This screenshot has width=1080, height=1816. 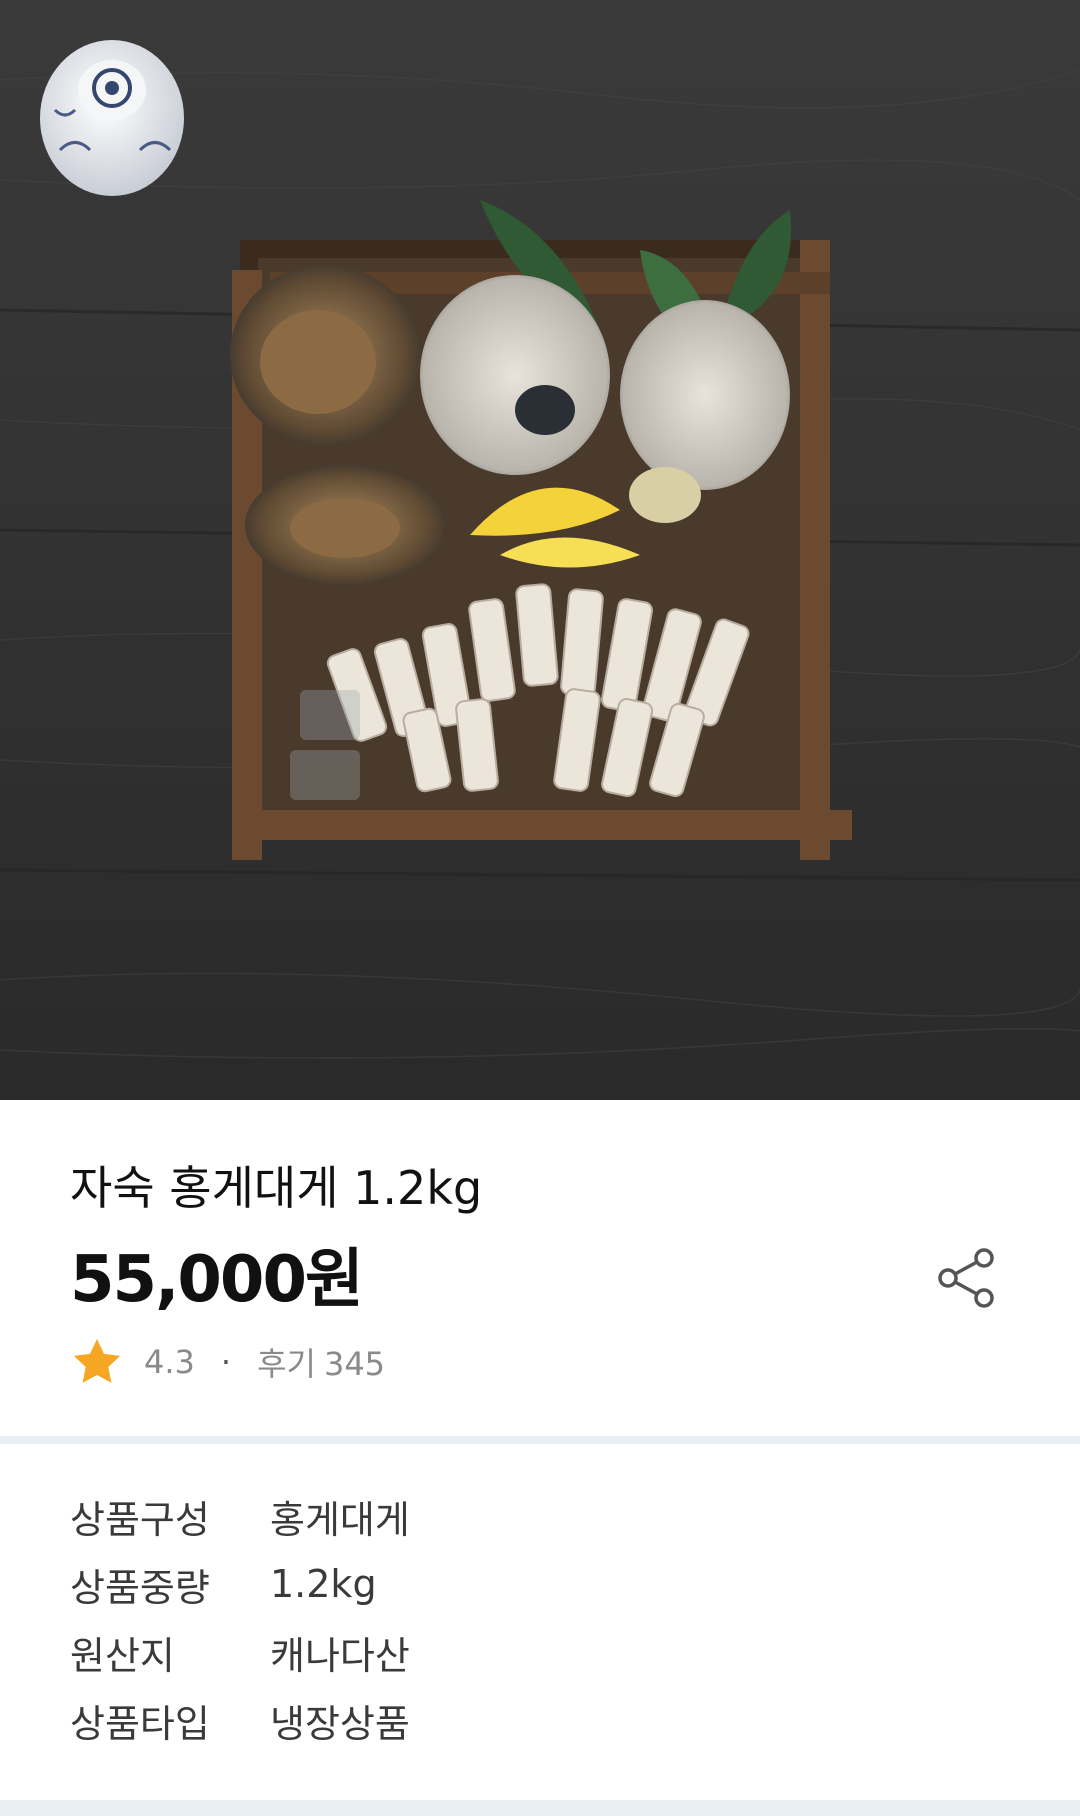 I want to click on spec-value: 1.2kg, so click(x=323, y=1584).